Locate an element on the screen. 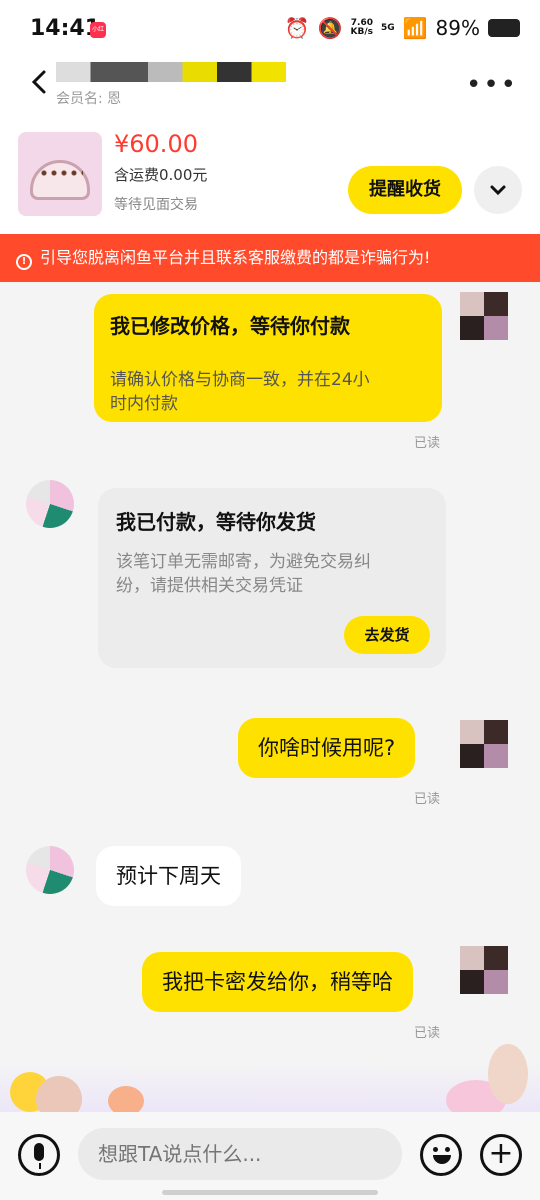  wifi-icon: 📶 is located at coordinates (415, 28).